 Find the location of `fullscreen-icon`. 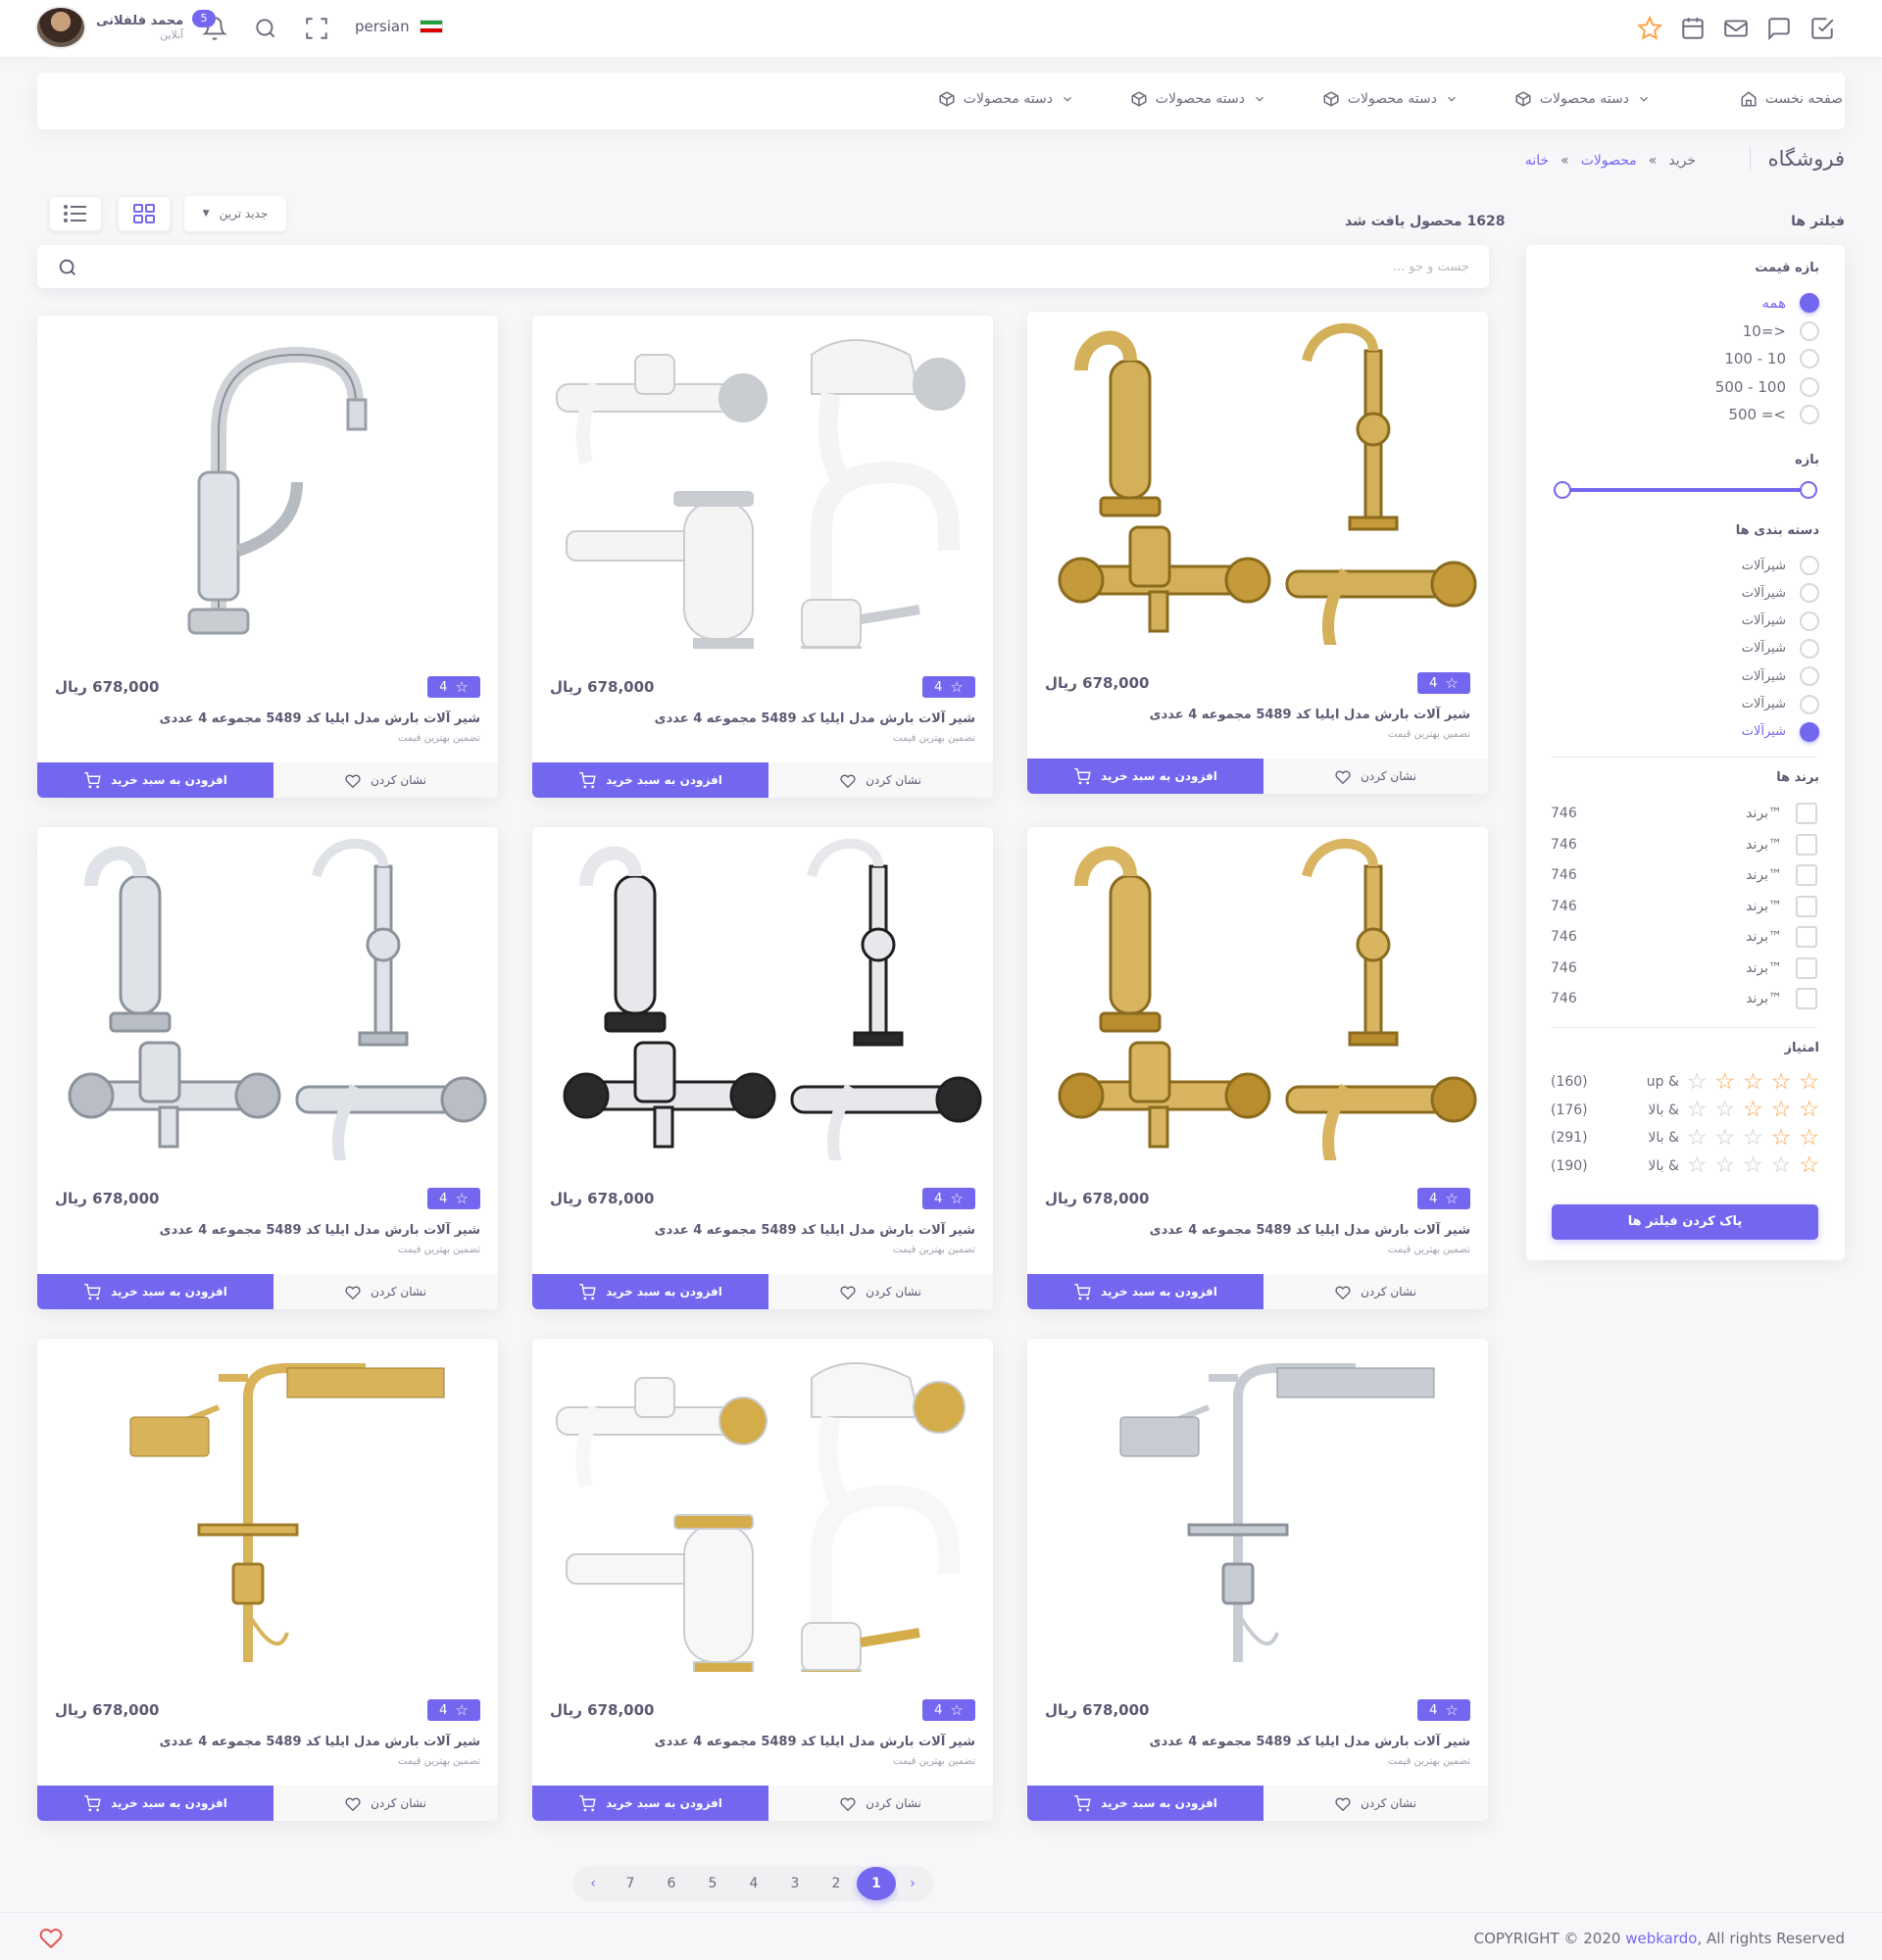

fullscreen-icon is located at coordinates (316, 28).